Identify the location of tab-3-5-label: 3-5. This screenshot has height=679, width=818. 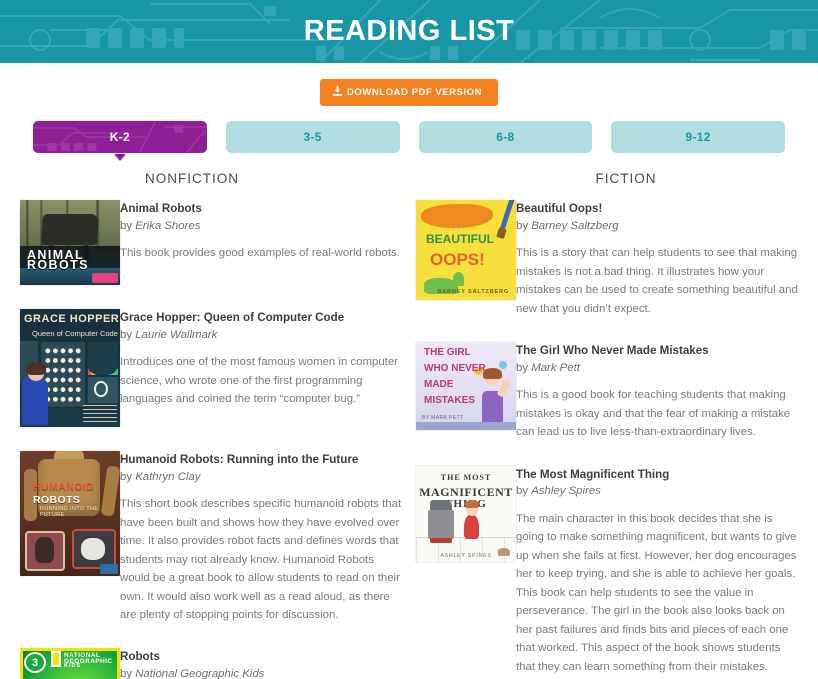
(312, 137).